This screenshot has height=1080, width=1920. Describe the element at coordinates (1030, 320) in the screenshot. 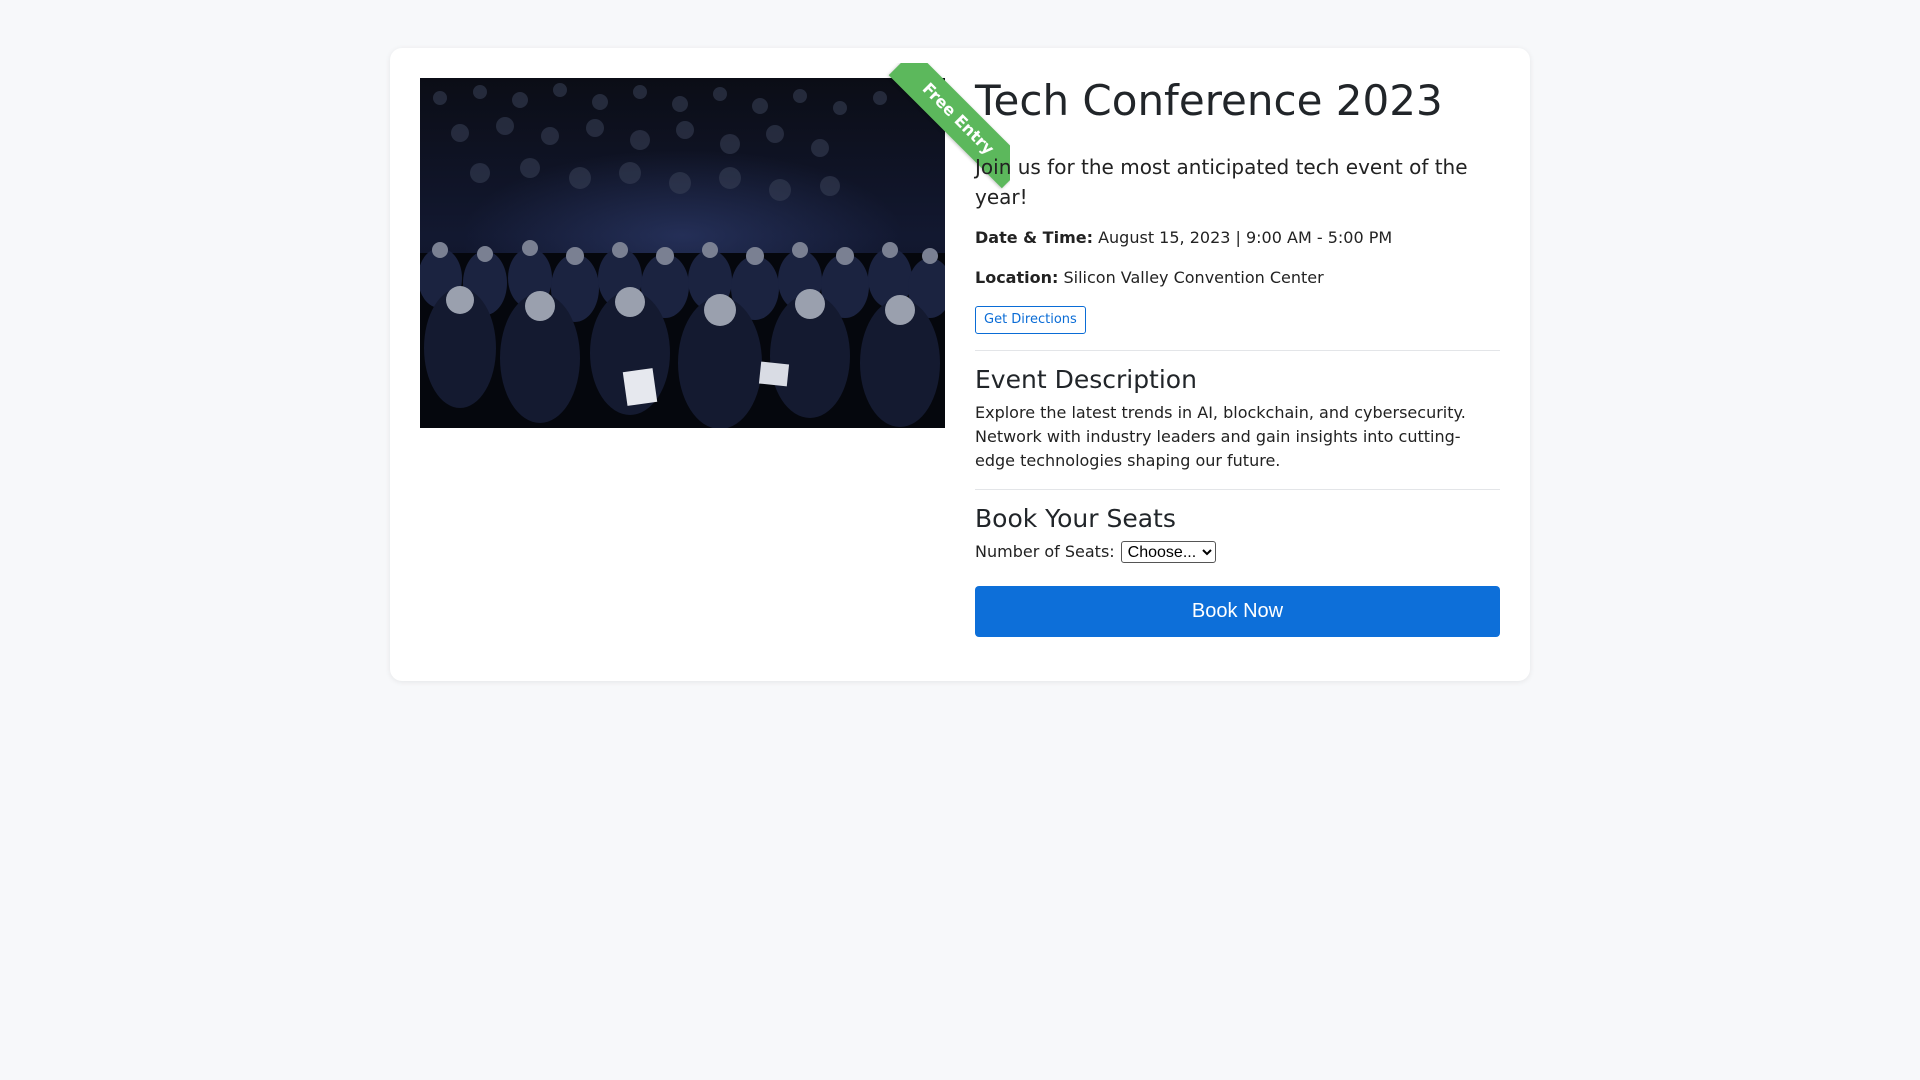

I see `get-directions-button: Get Directions` at that location.